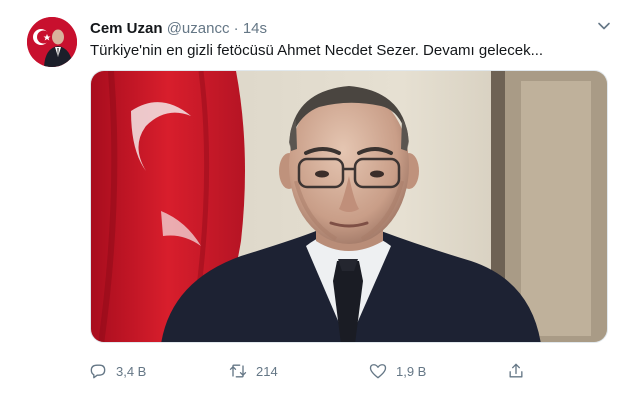 This screenshot has width=640, height=401. What do you see at coordinates (411, 371) in the screenshot?
I see `like-count: 1,9 B` at bounding box center [411, 371].